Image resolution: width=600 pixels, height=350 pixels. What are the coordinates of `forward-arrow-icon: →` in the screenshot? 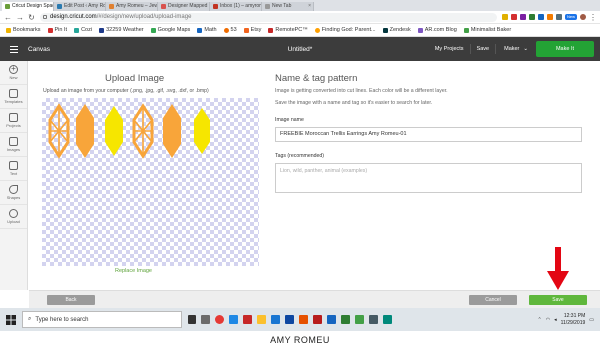 It's located at (20, 17).